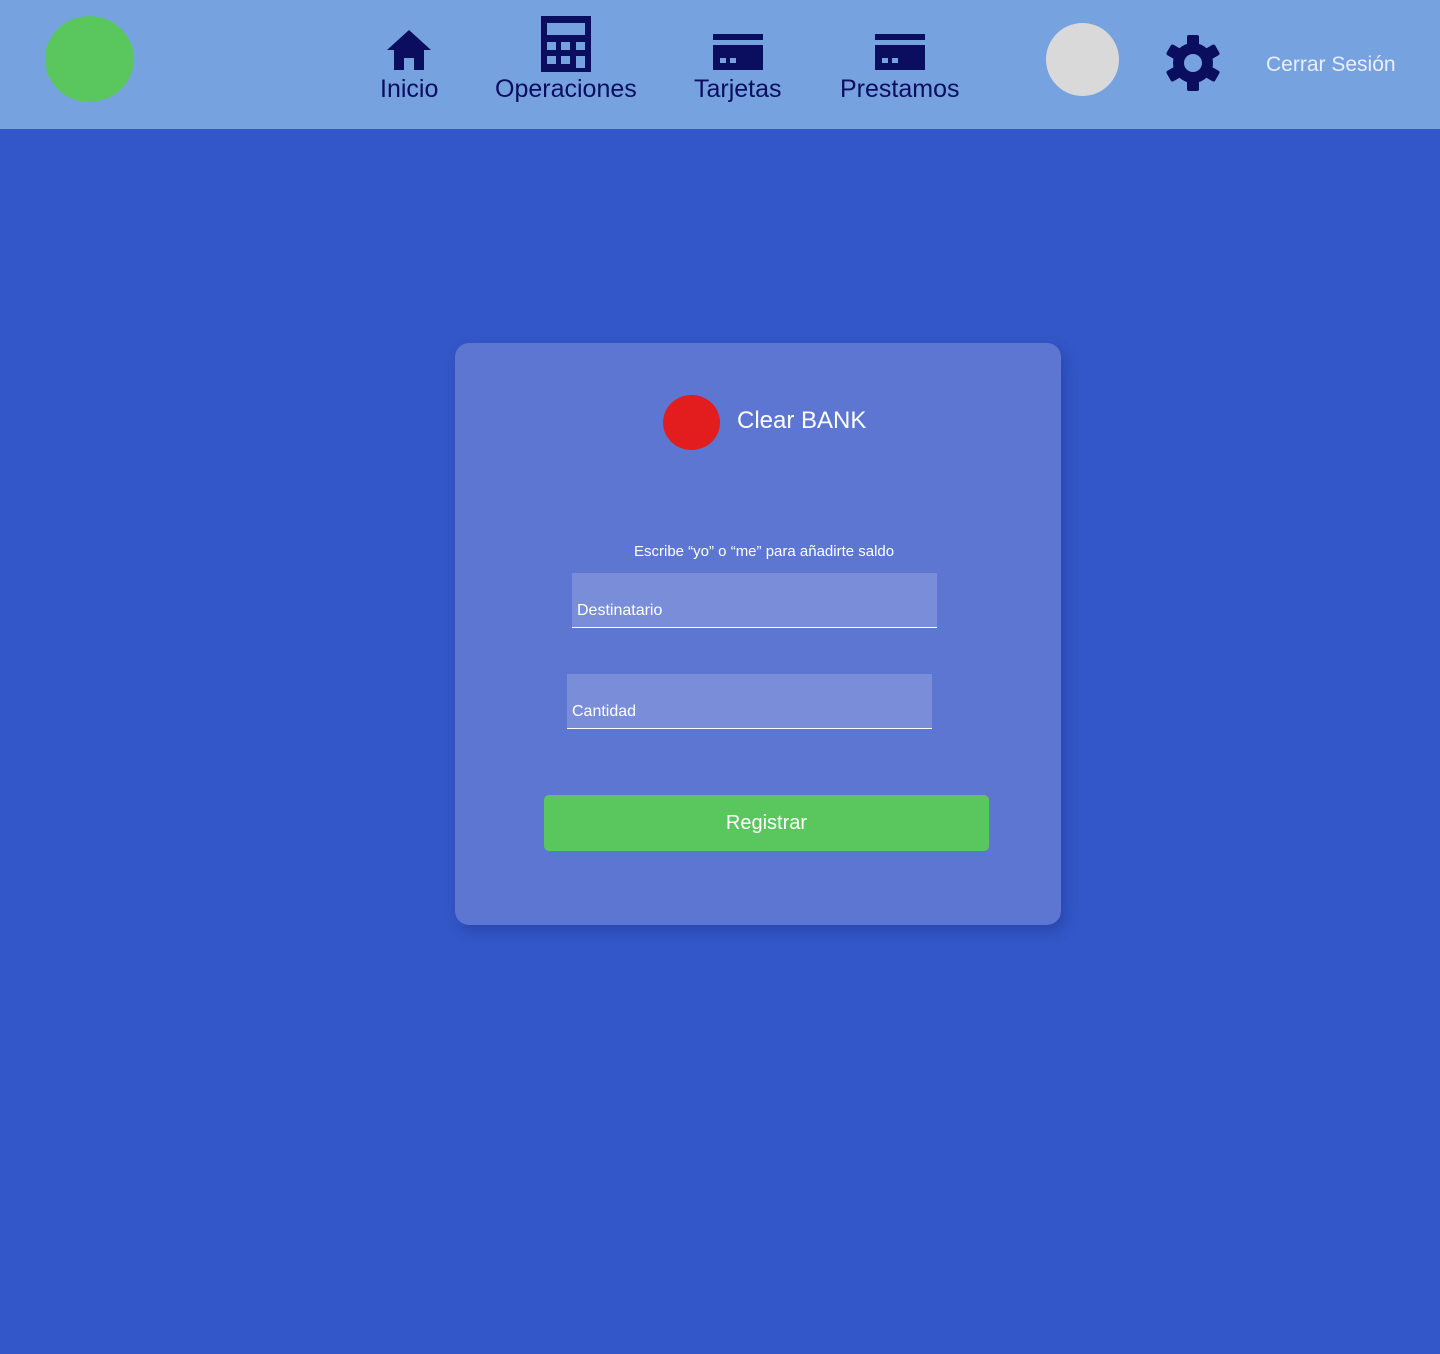 This screenshot has width=1440, height=1354. I want to click on amount-field, so click(749, 701).